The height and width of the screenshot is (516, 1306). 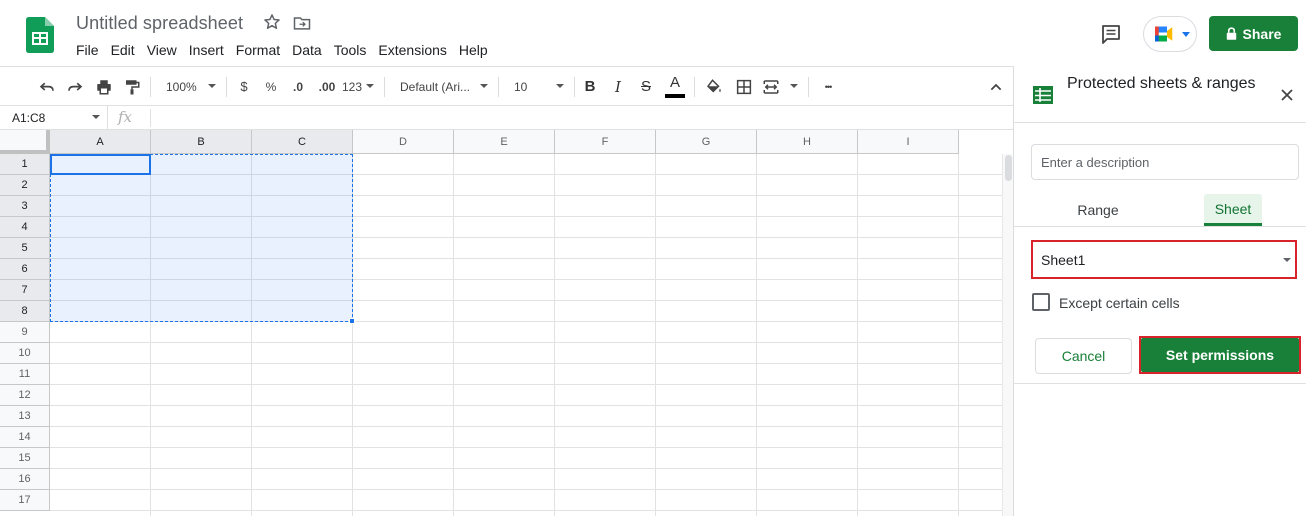 I want to click on paint-format-button, so click(x=132, y=86).